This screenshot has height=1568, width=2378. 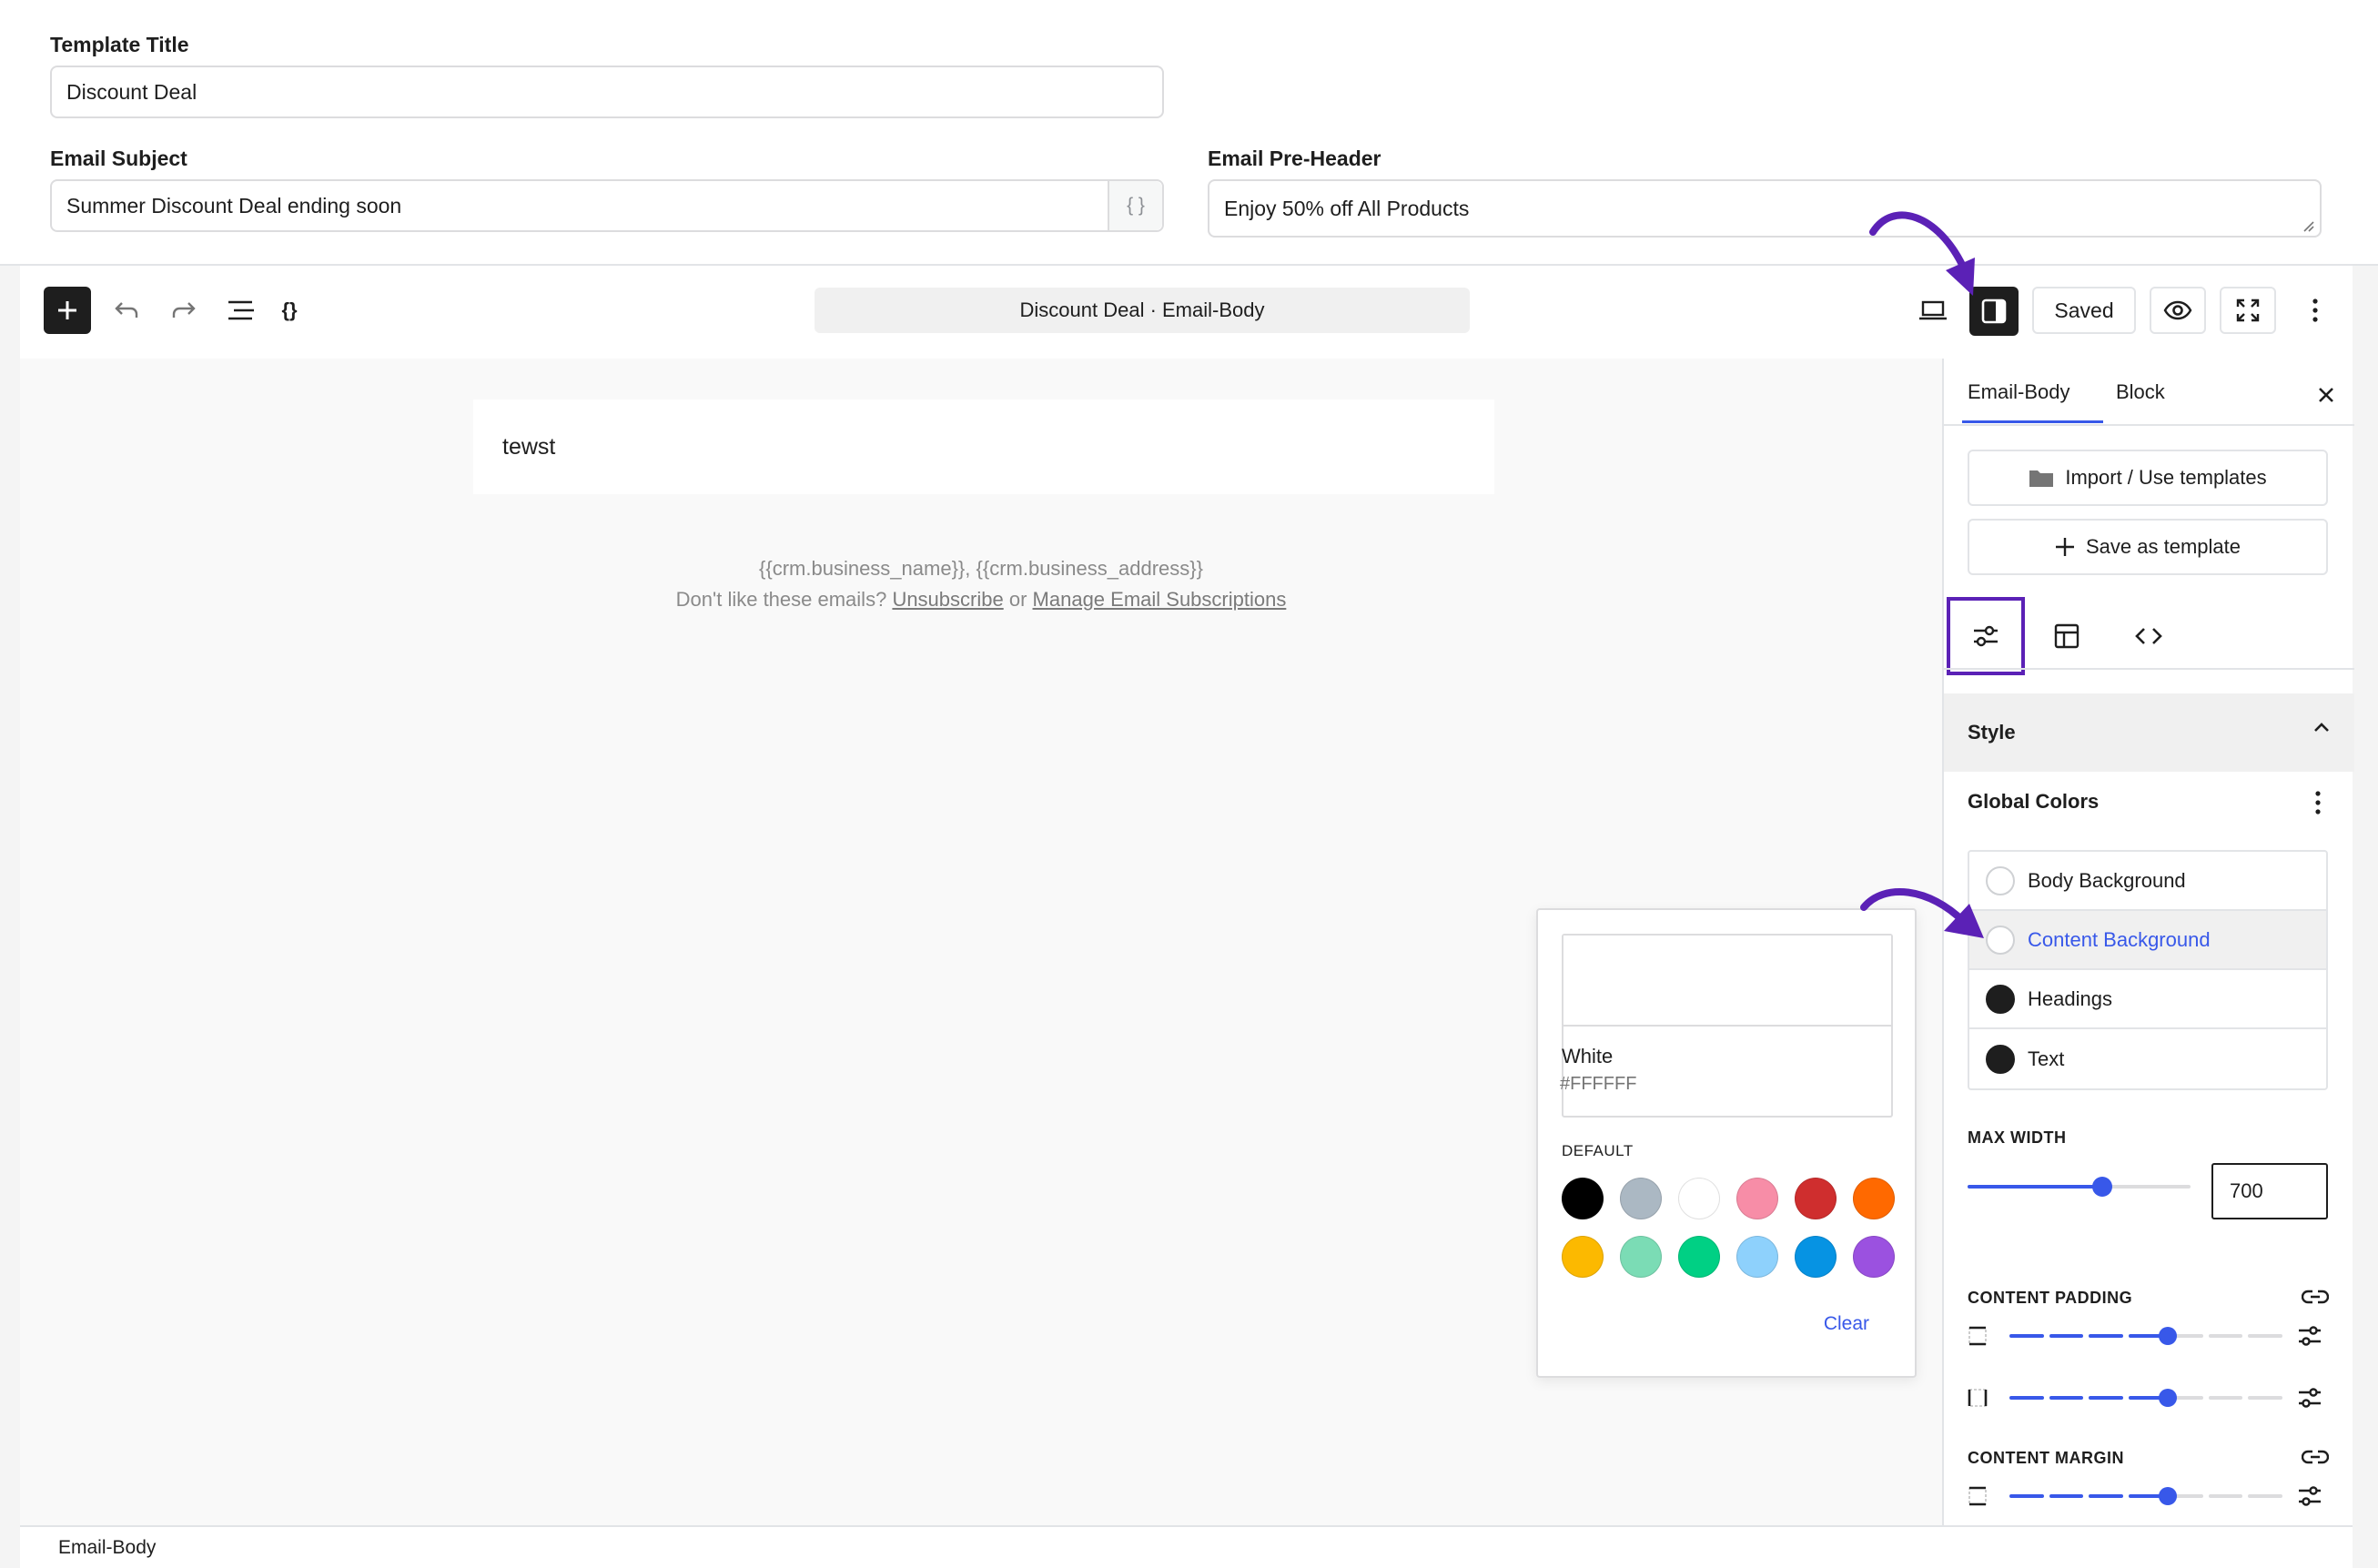 I want to click on unlink-margin-sides-button, so click(x=2315, y=1457).